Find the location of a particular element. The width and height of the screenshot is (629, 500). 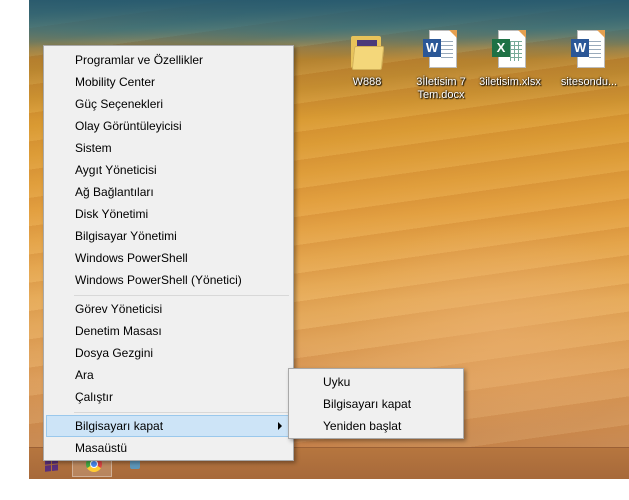

menu-item-powershell: Windows PowerShell is located at coordinates (168, 258).